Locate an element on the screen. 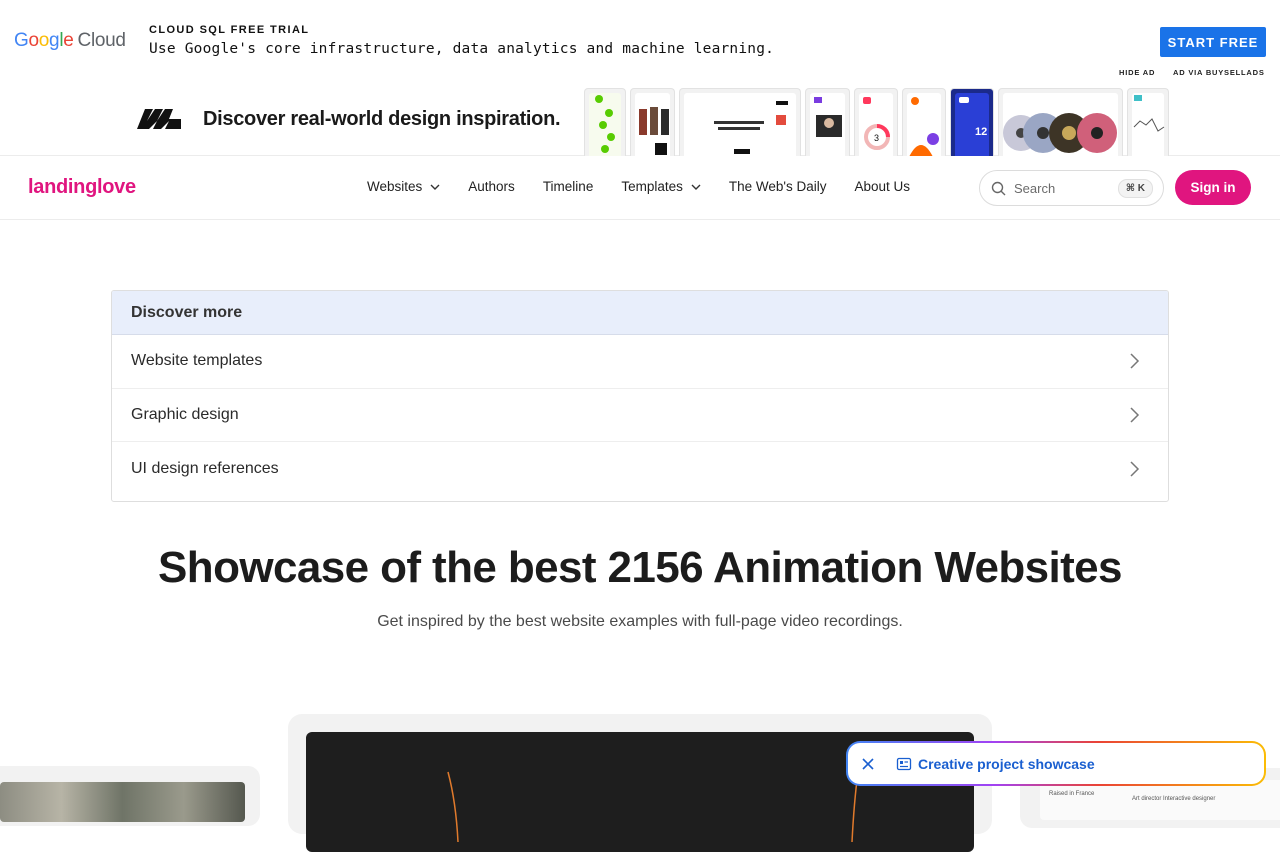  thumbnail: 3 is located at coordinates (876, 122).